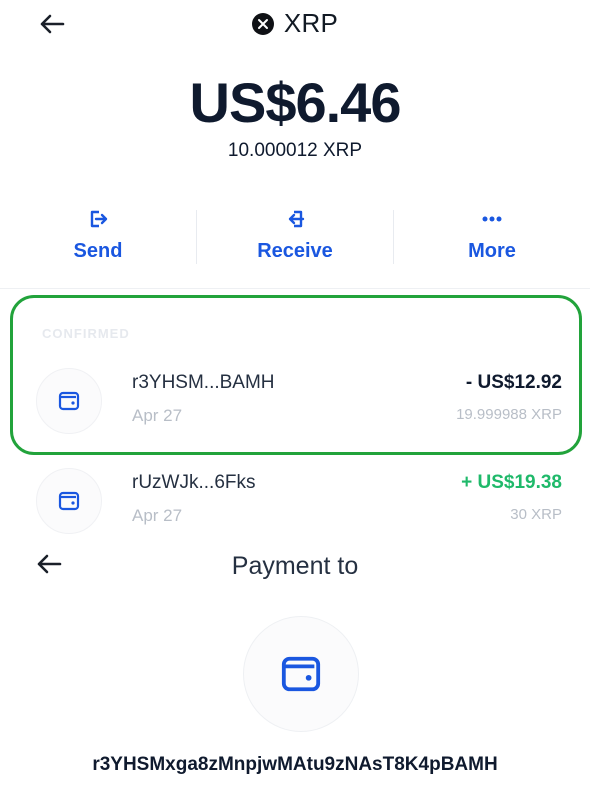 The width and height of the screenshot is (590, 802). What do you see at coordinates (295, 566) in the screenshot?
I see `payment-title: Payment to` at bounding box center [295, 566].